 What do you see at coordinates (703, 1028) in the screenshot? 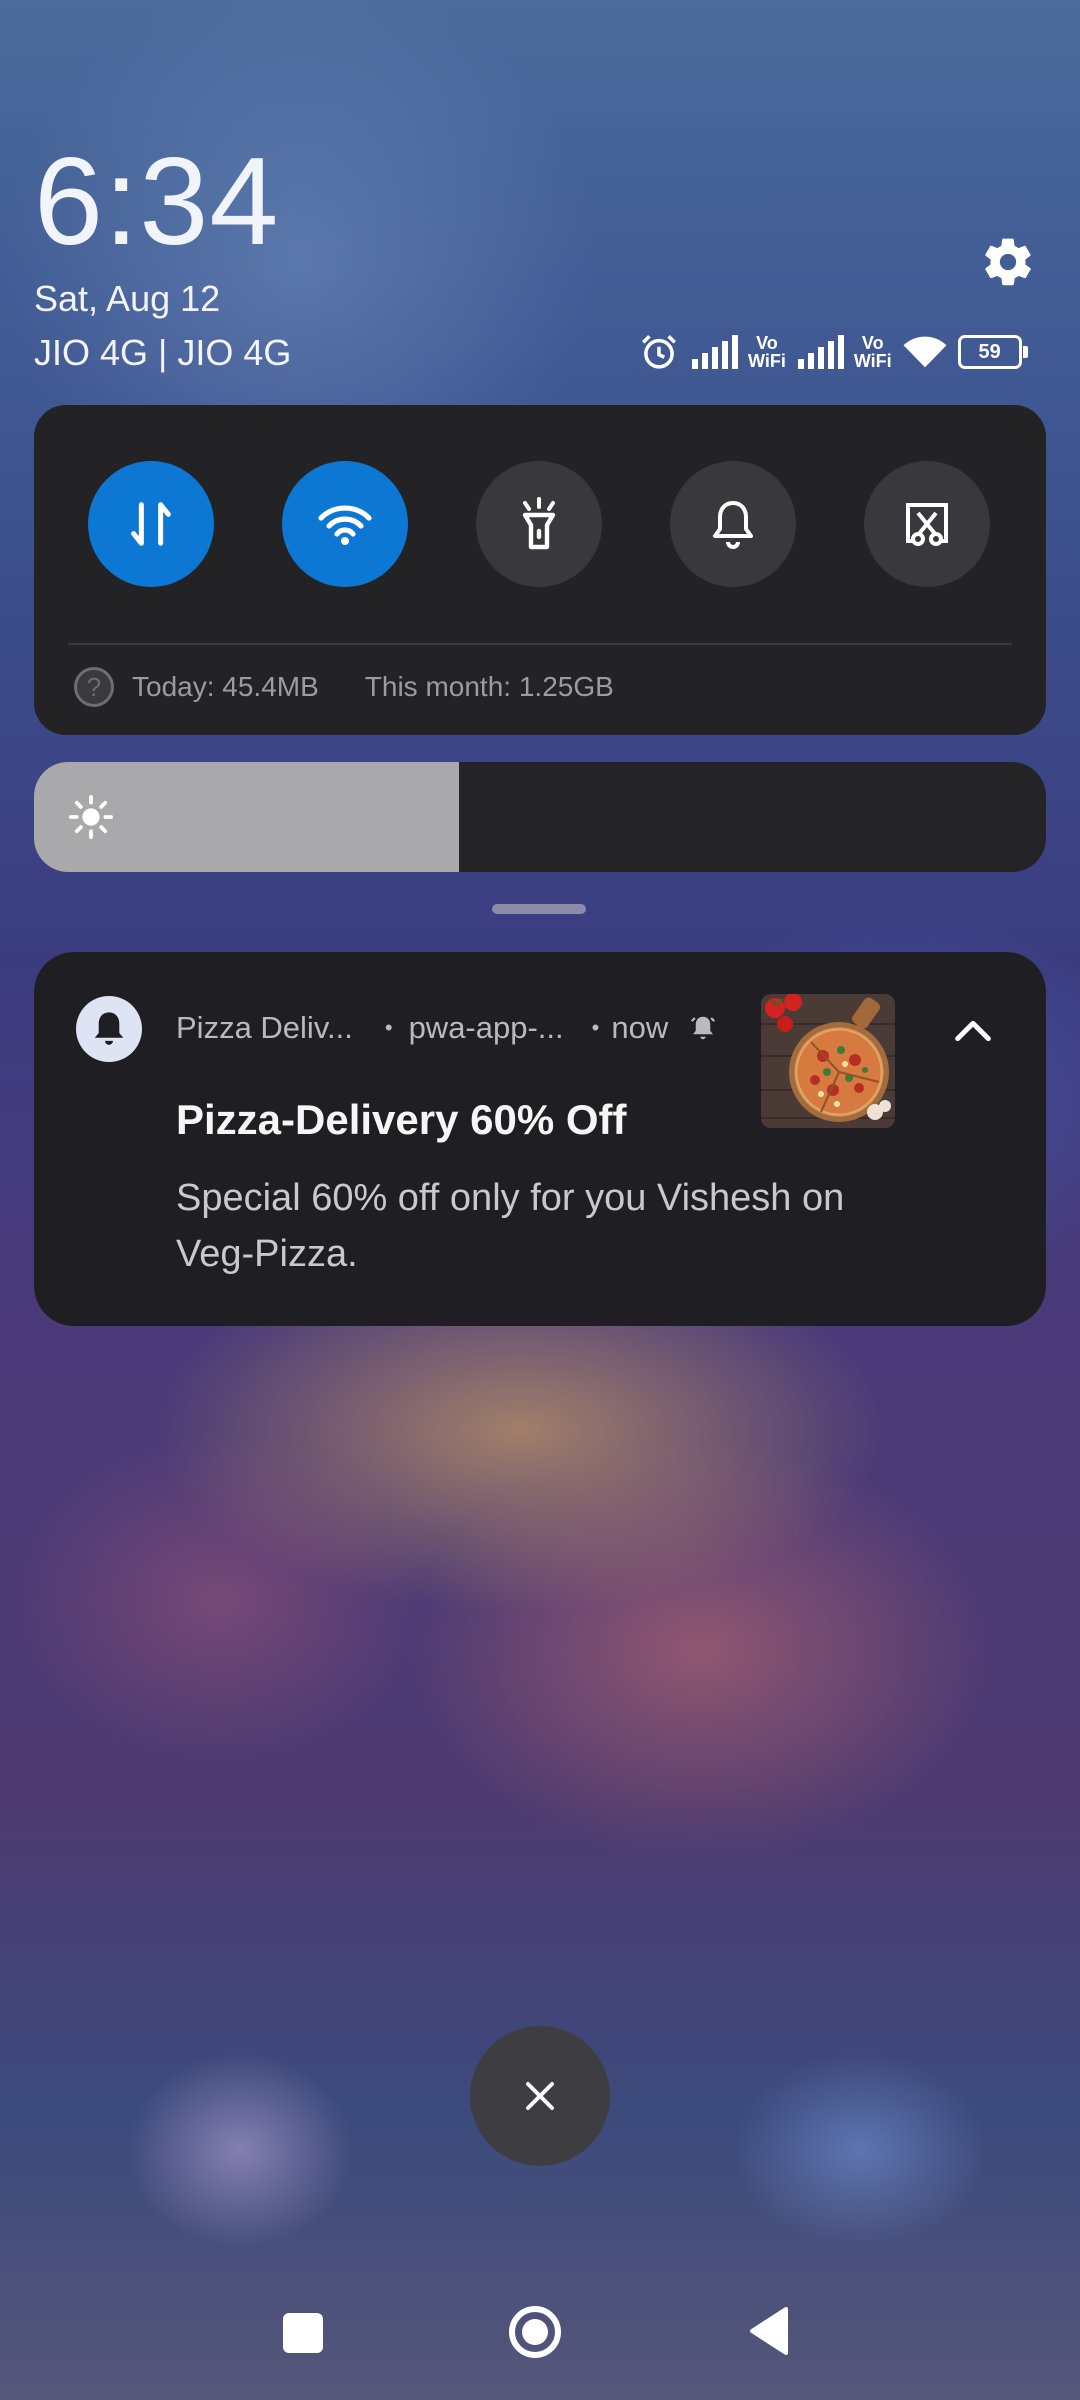
I see `alert-bell-icon` at bounding box center [703, 1028].